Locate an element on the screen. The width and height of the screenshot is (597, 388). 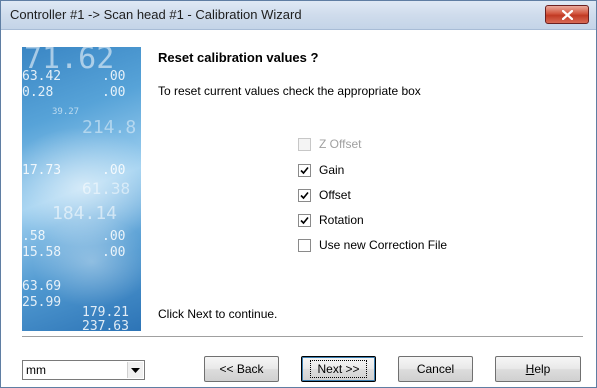
checkbox-rotation: Rotation is located at coordinates (331, 220).